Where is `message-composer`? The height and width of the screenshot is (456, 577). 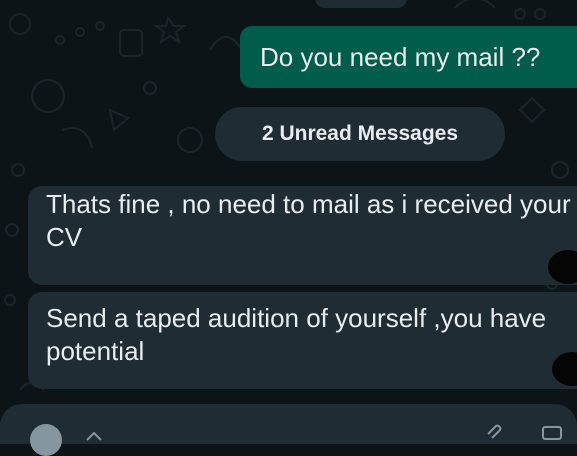
message-composer is located at coordinates (288, 430).